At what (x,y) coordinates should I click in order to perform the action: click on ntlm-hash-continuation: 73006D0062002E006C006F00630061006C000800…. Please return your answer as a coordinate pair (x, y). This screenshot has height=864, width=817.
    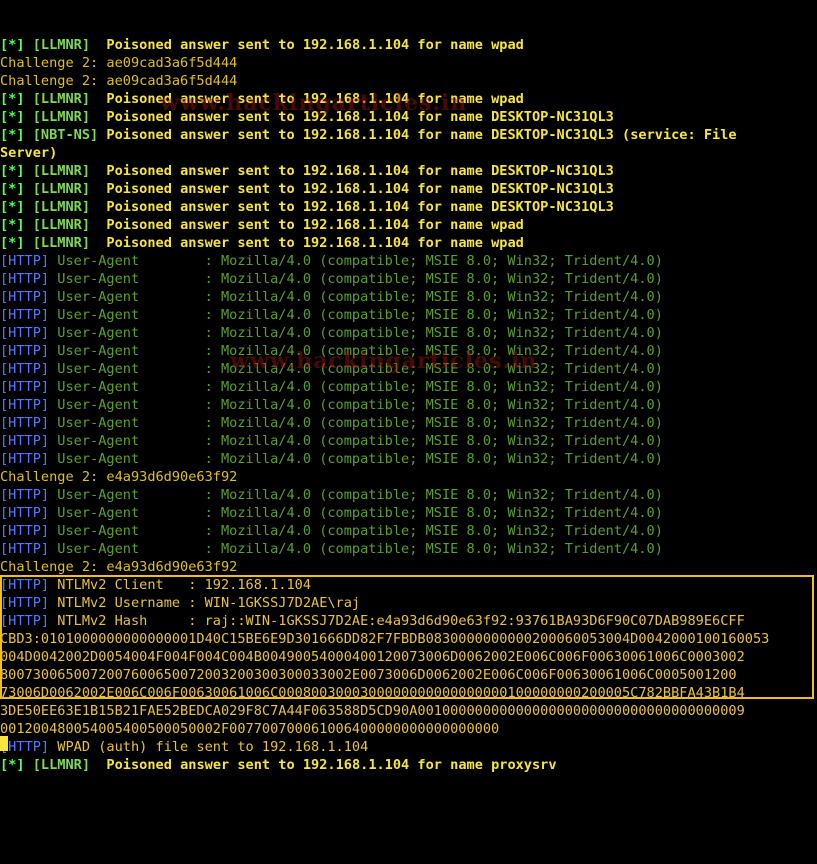
    Looking at the image, I should click on (372, 693).